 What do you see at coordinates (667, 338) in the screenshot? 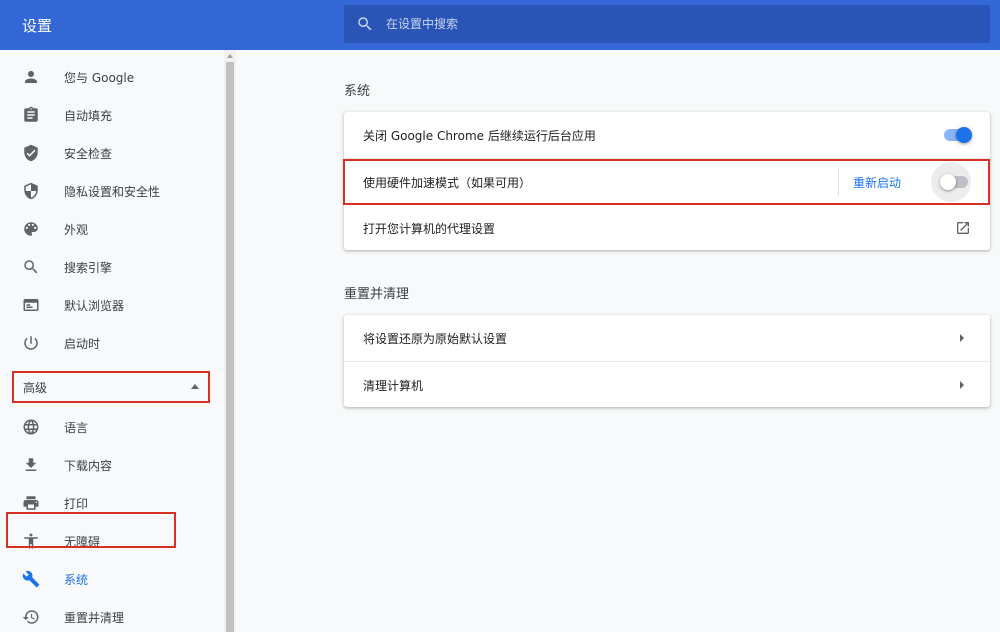
I see `restore-defaults-row: 将设置还原为原始默认设置` at bounding box center [667, 338].